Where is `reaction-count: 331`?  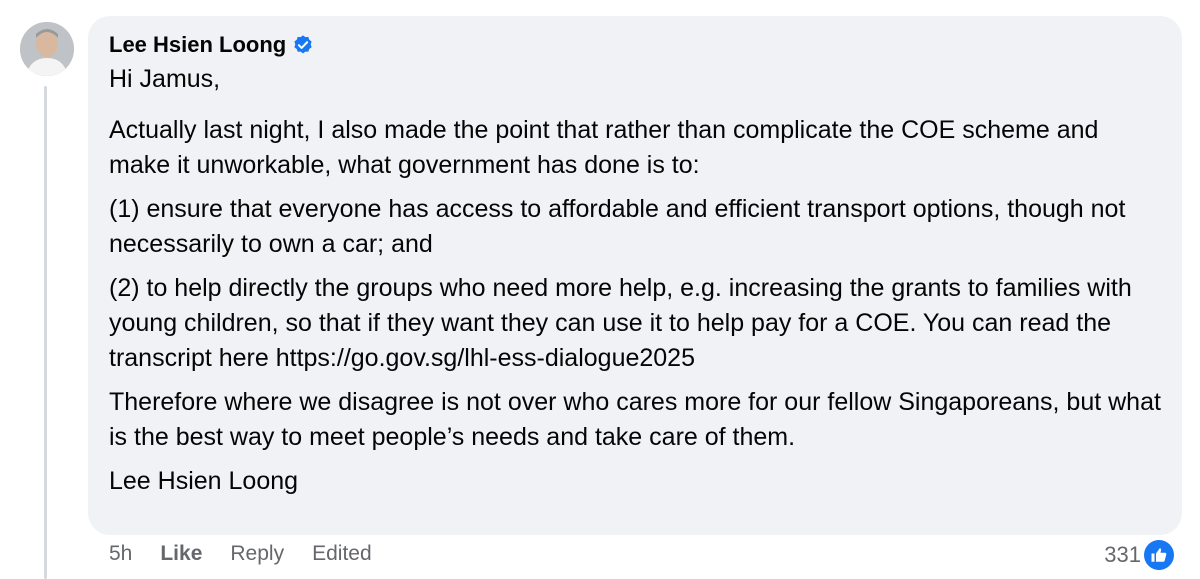
reaction-count: 331 is located at coordinates (1122, 554).